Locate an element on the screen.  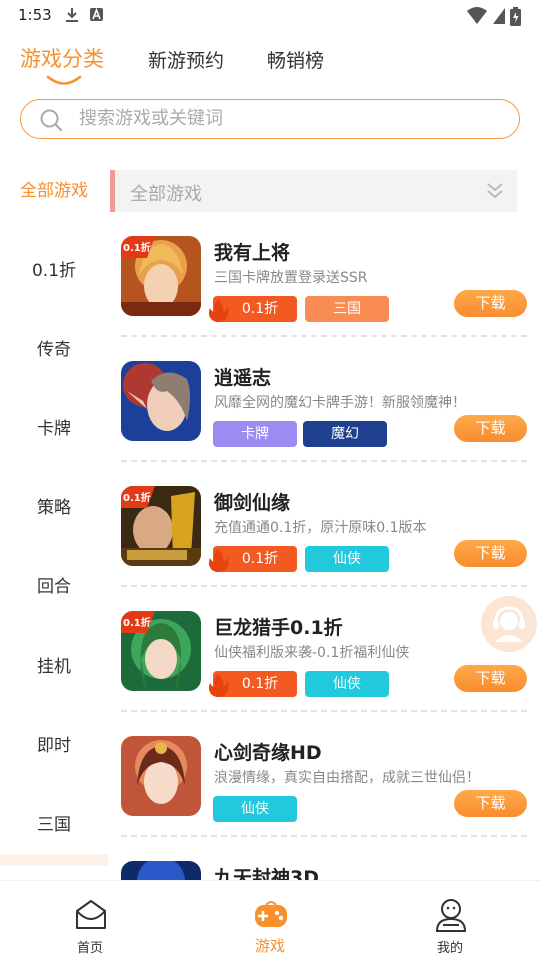
game-name: 九天封神3D is located at coordinates (266, 873).